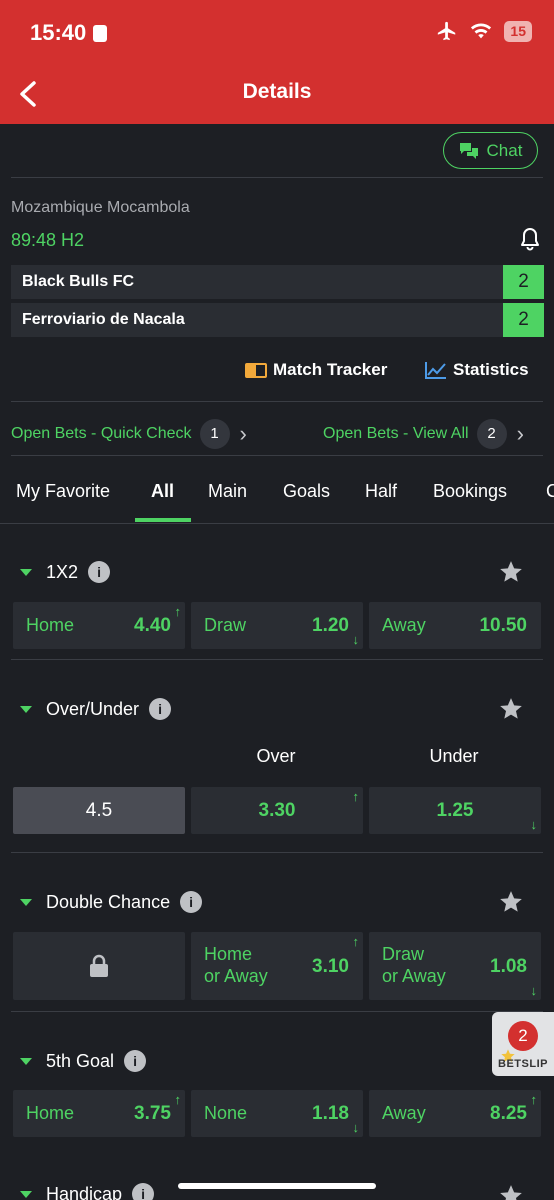 The height and width of the screenshot is (1200, 554). I want to click on odd-label-line: Draw, so click(403, 954).